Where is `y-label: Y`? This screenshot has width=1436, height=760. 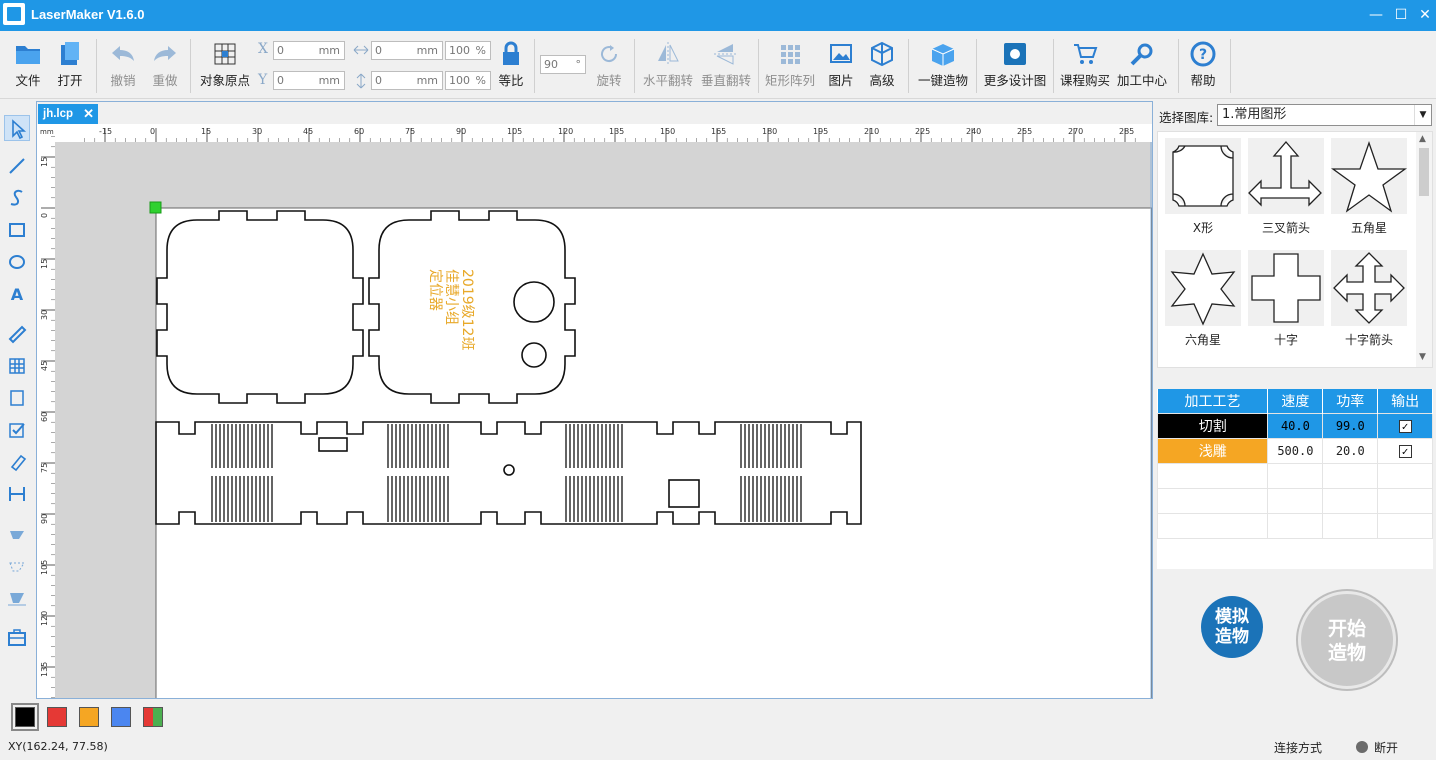
y-label: Y is located at coordinates (263, 80).